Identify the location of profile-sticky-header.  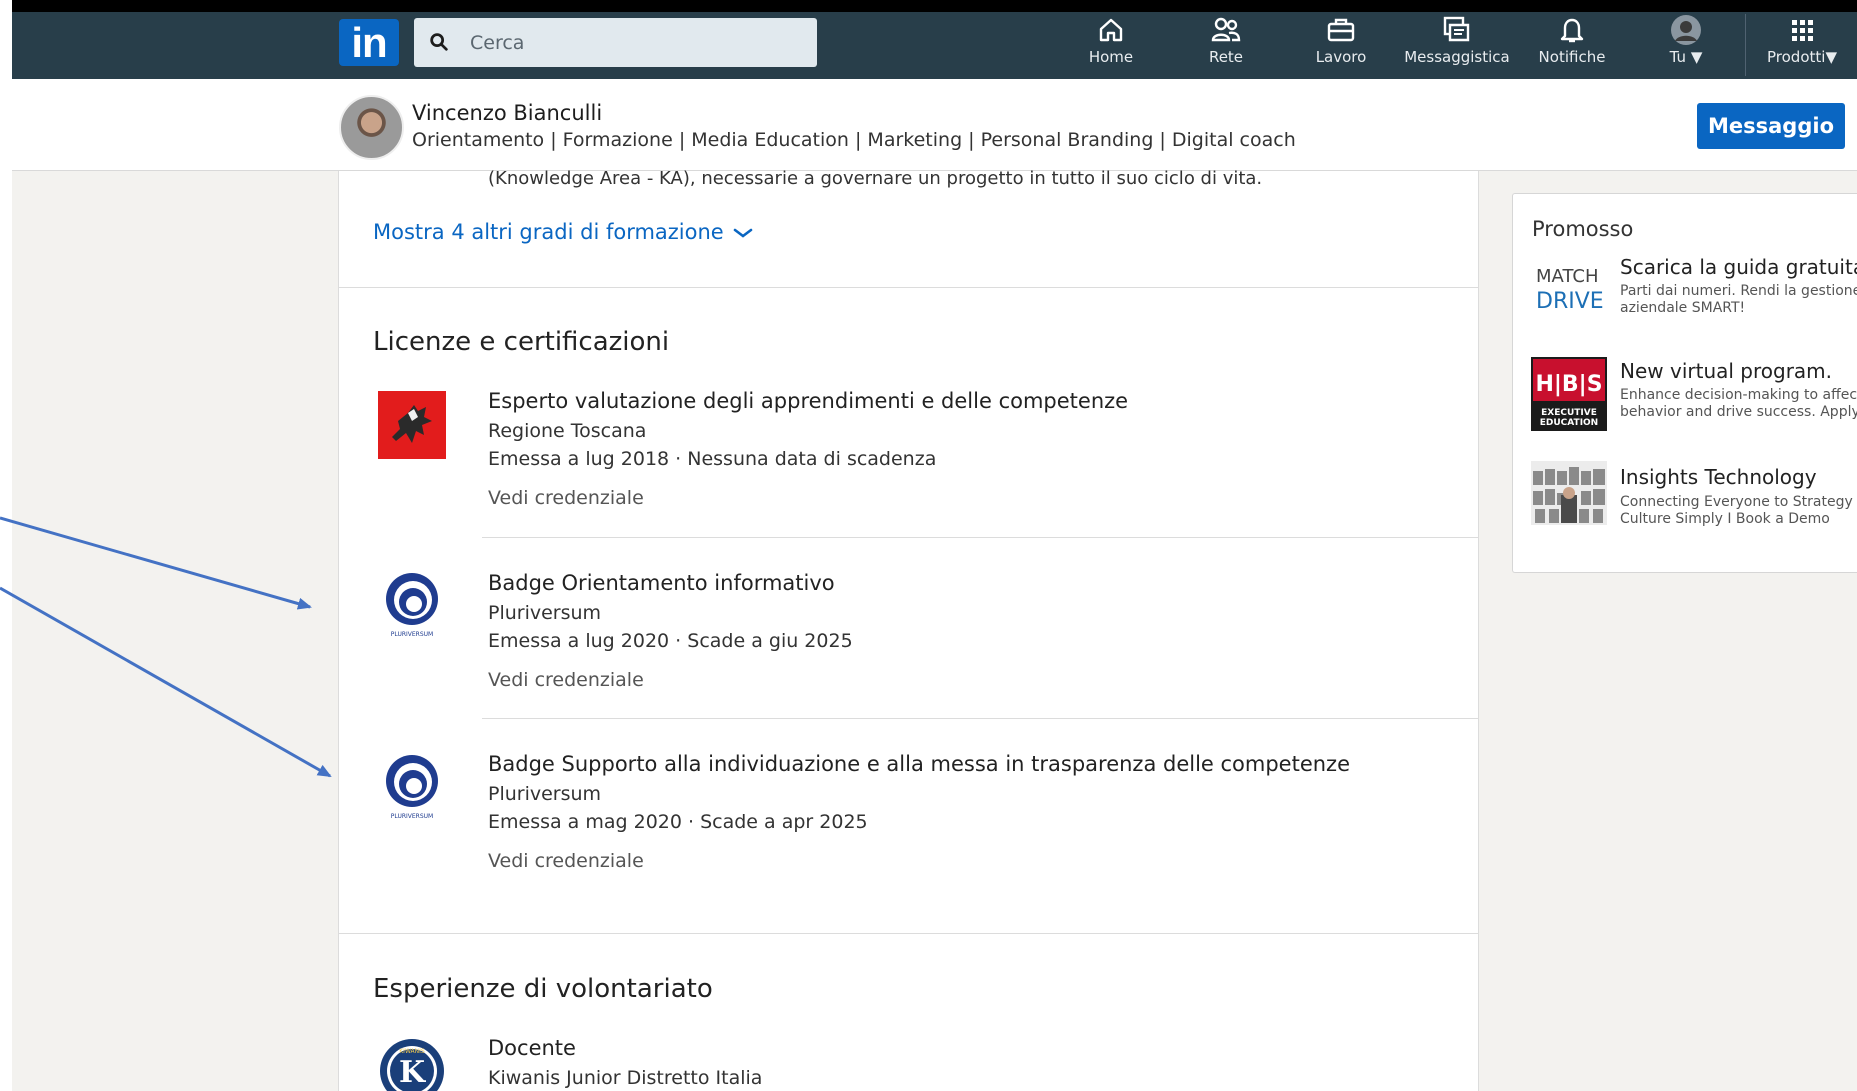
(934, 125).